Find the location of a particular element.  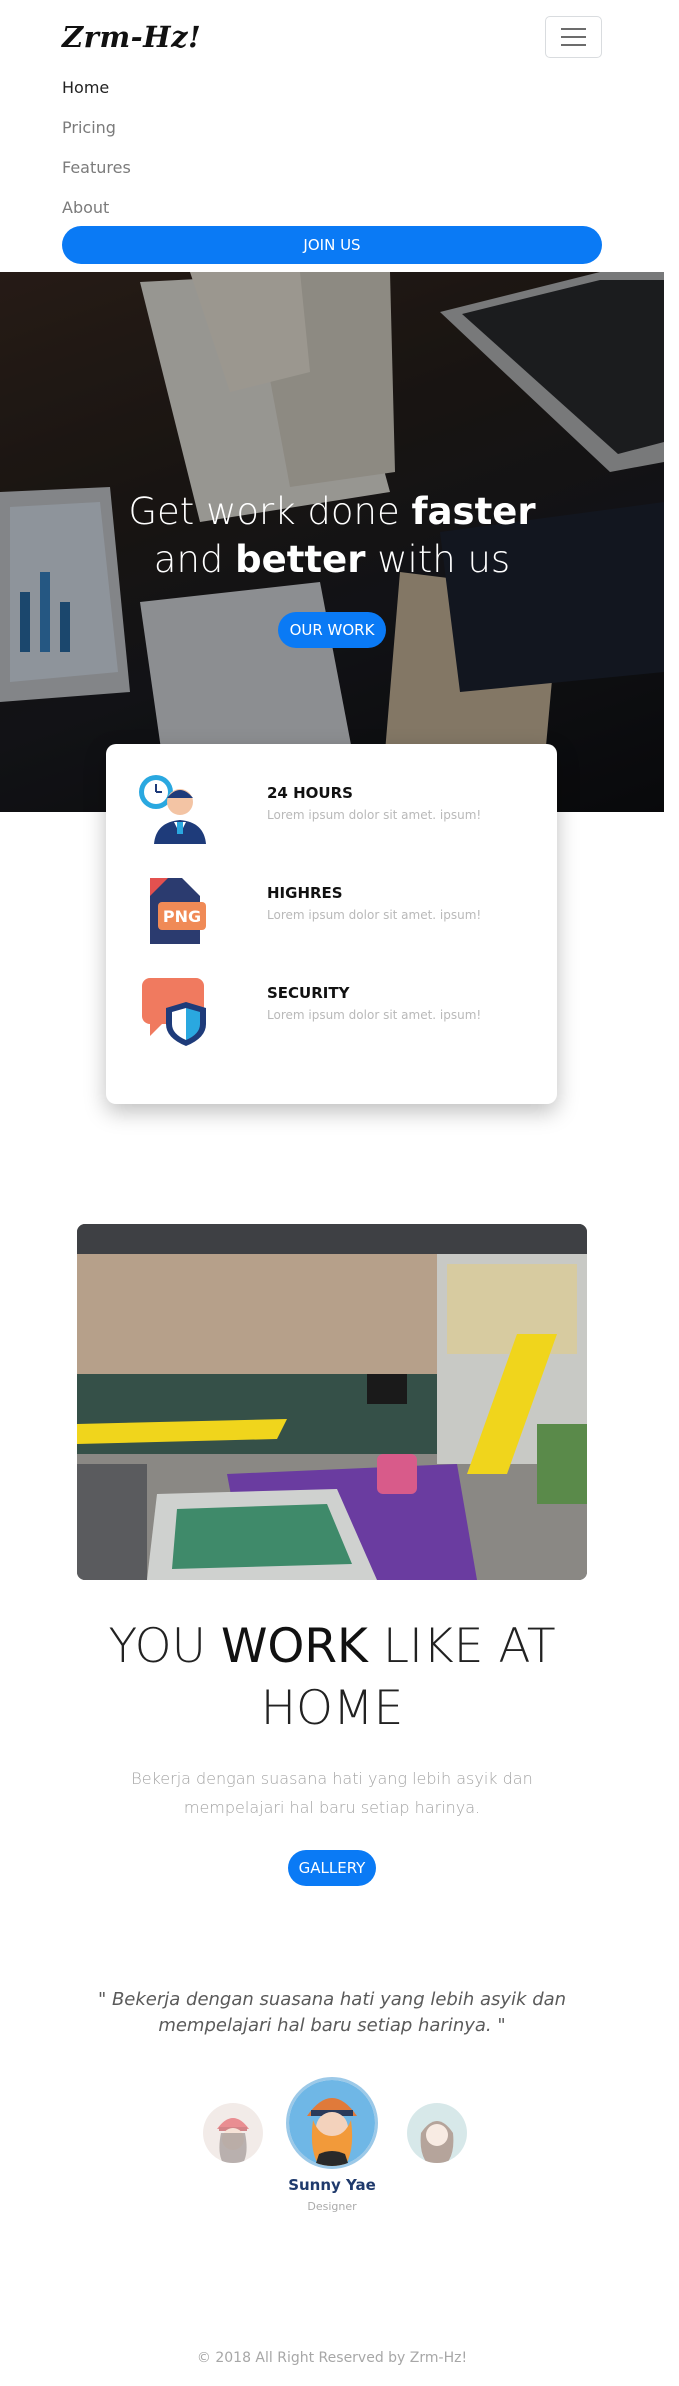

png-file-icon: PNG is located at coordinates (178, 911).